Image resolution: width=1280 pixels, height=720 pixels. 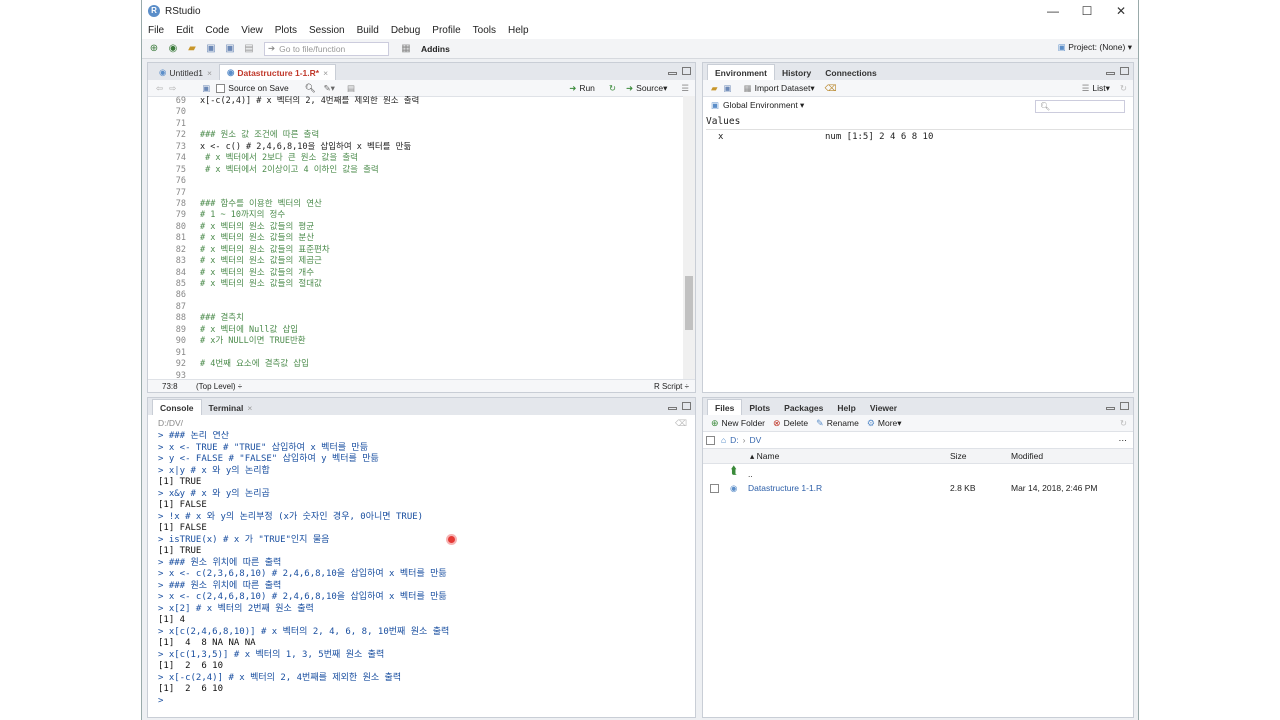 What do you see at coordinates (741, 72) in the screenshot?
I see `tab-environment: Environment` at bounding box center [741, 72].